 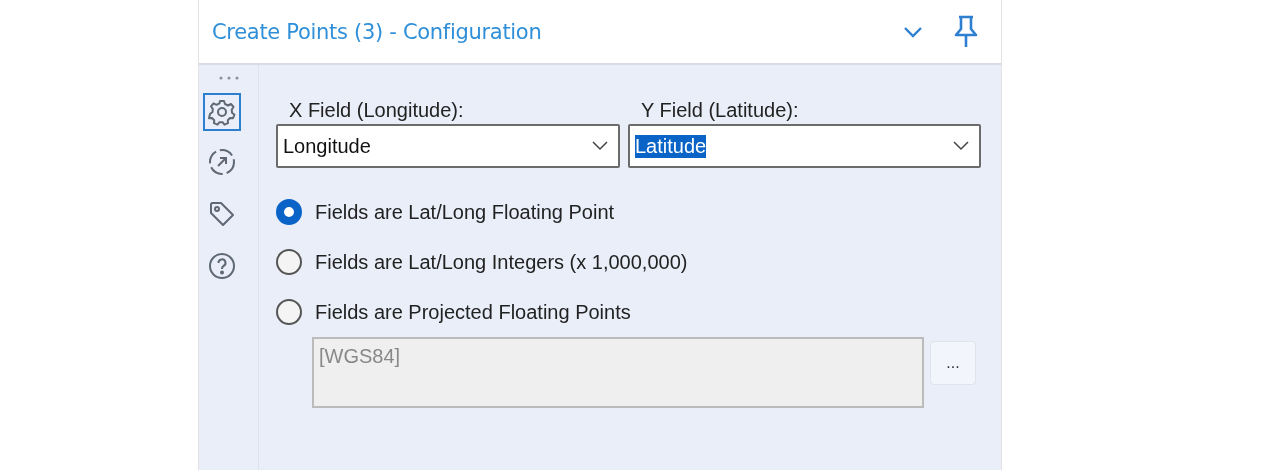 I want to click on field-dropdown: Latitude, so click(x=804, y=146).